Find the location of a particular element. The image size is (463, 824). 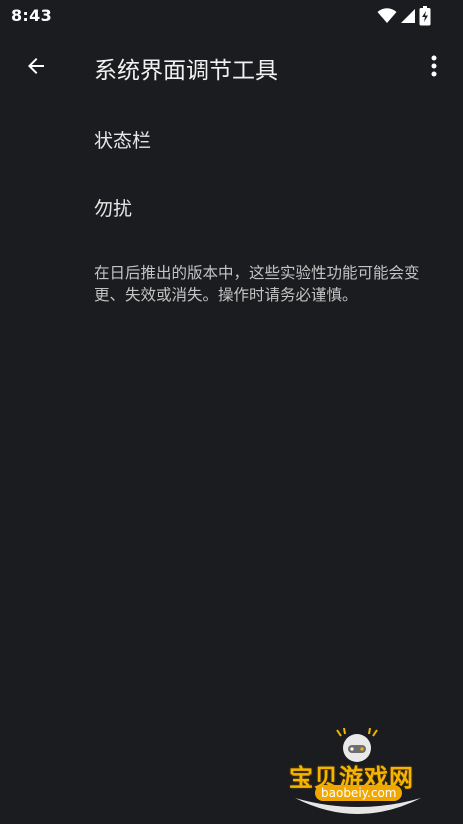

arrow-left-icon is located at coordinates (36, 68).